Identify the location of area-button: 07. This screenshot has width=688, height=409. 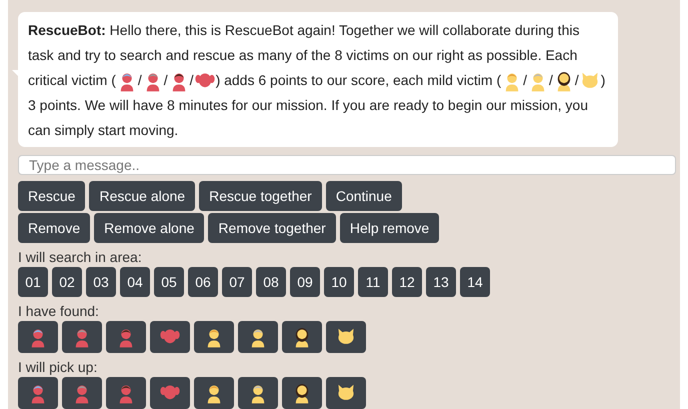
(237, 282).